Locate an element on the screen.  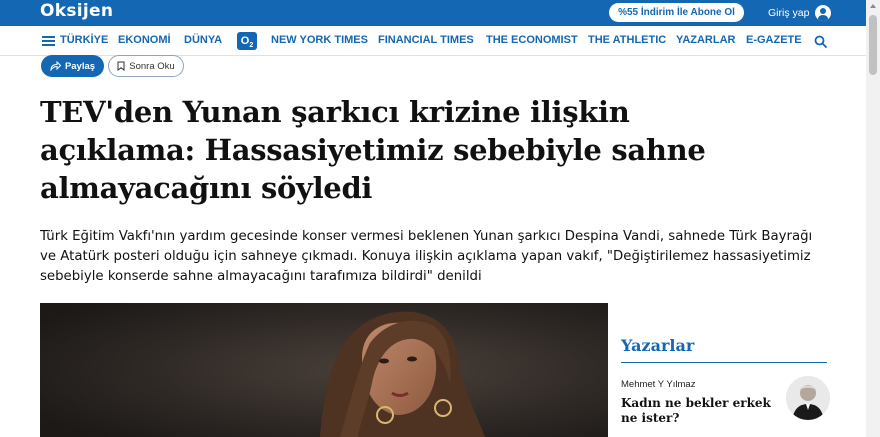
nav-item-financial-times: FINANCIAL TIMES is located at coordinates (426, 40).